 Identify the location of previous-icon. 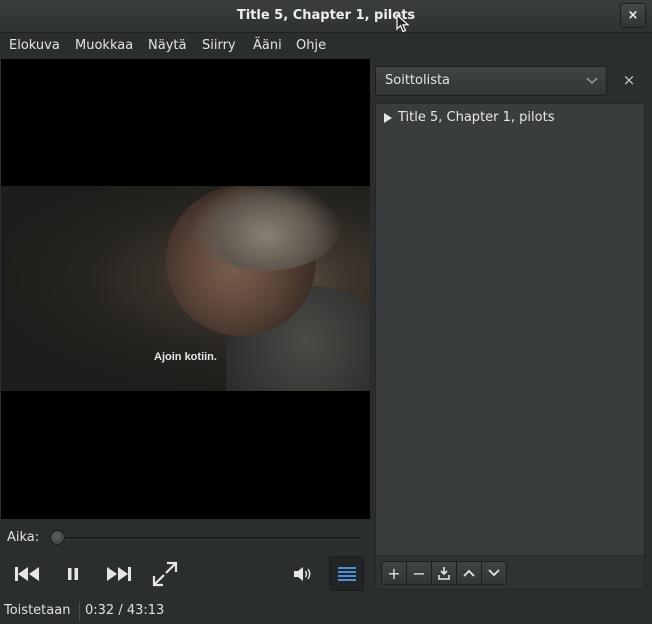
(27, 574).